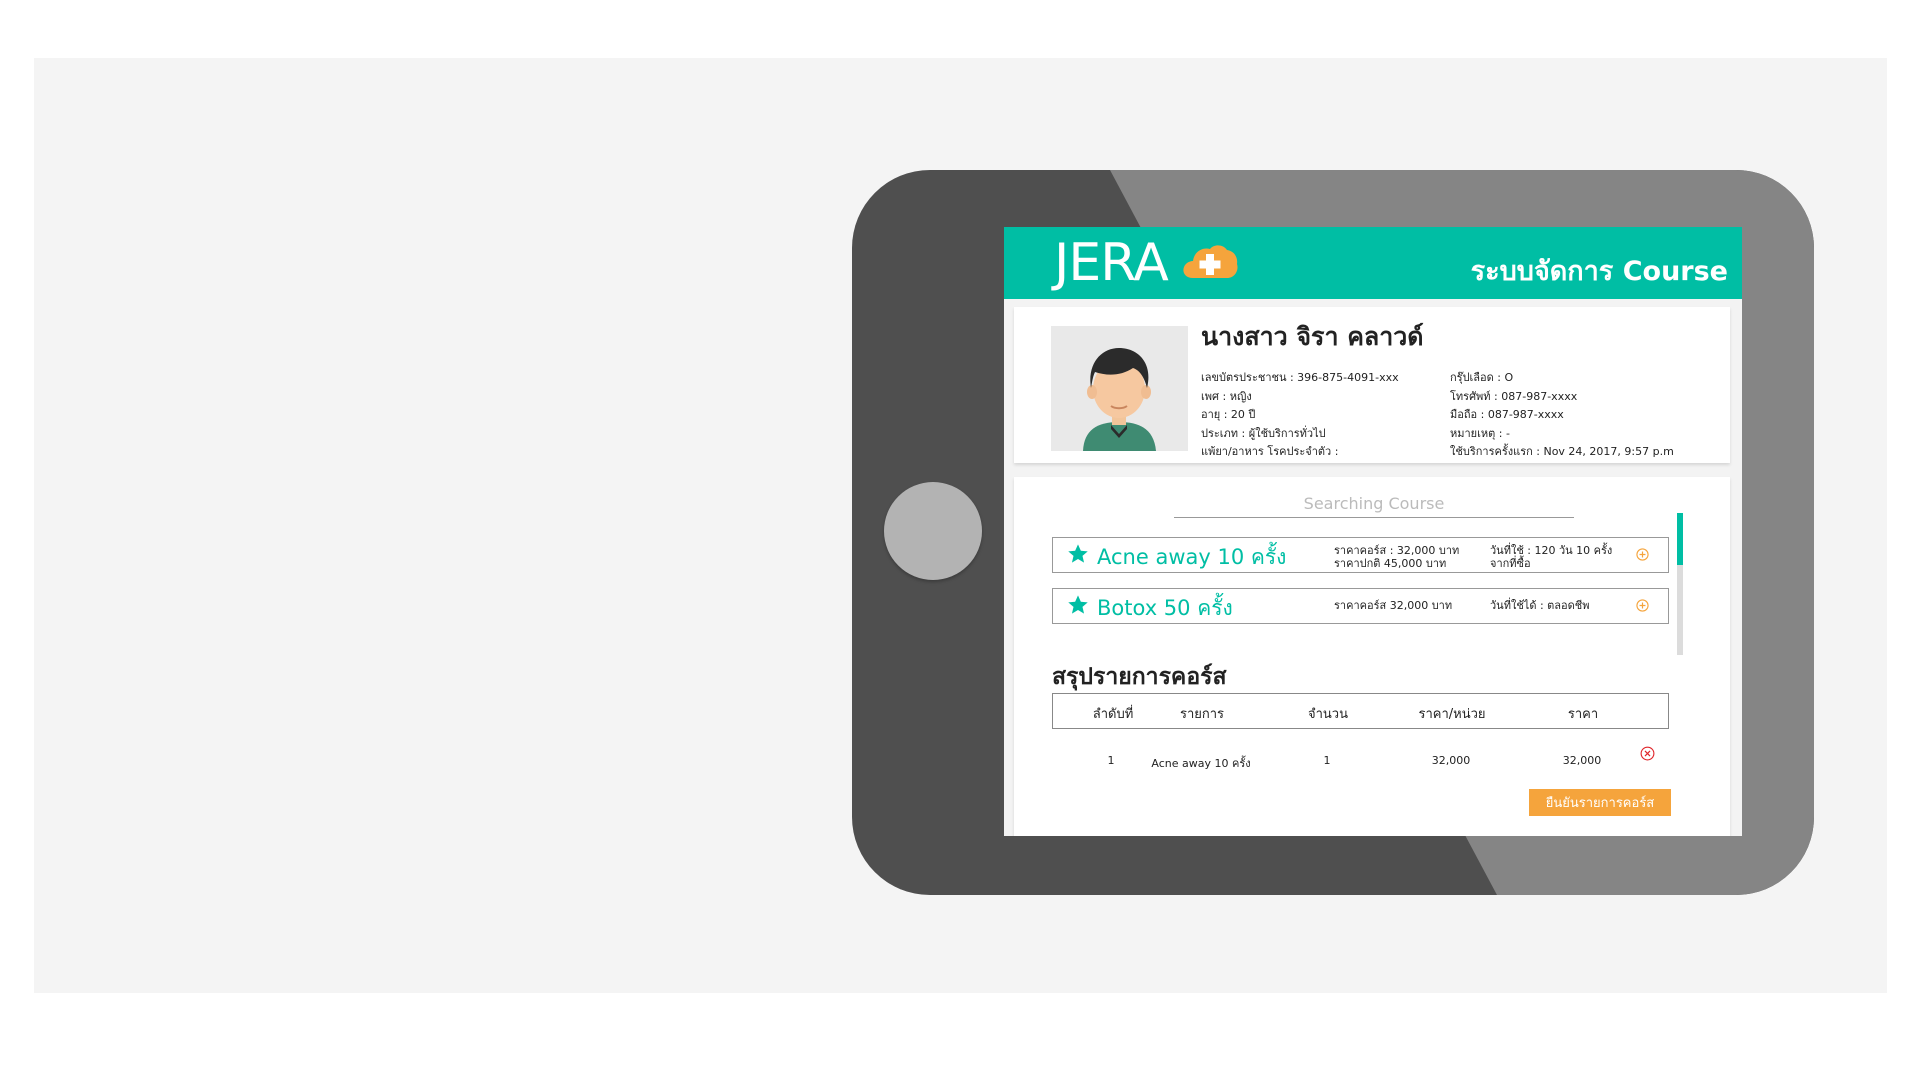 The height and width of the screenshot is (1080, 1920). Describe the element at coordinates (1201, 763) in the screenshot. I see `cell-item: Acne away 10 ครั้ง` at that location.